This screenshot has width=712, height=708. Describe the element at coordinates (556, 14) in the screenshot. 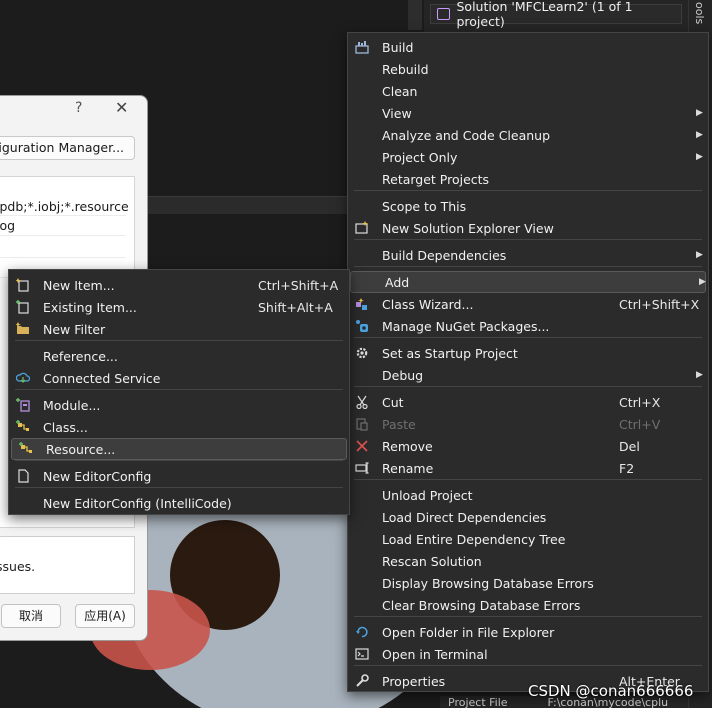

I see `solution-node: Solution 'MFCLearn2' (1 of 1 project)` at that location.